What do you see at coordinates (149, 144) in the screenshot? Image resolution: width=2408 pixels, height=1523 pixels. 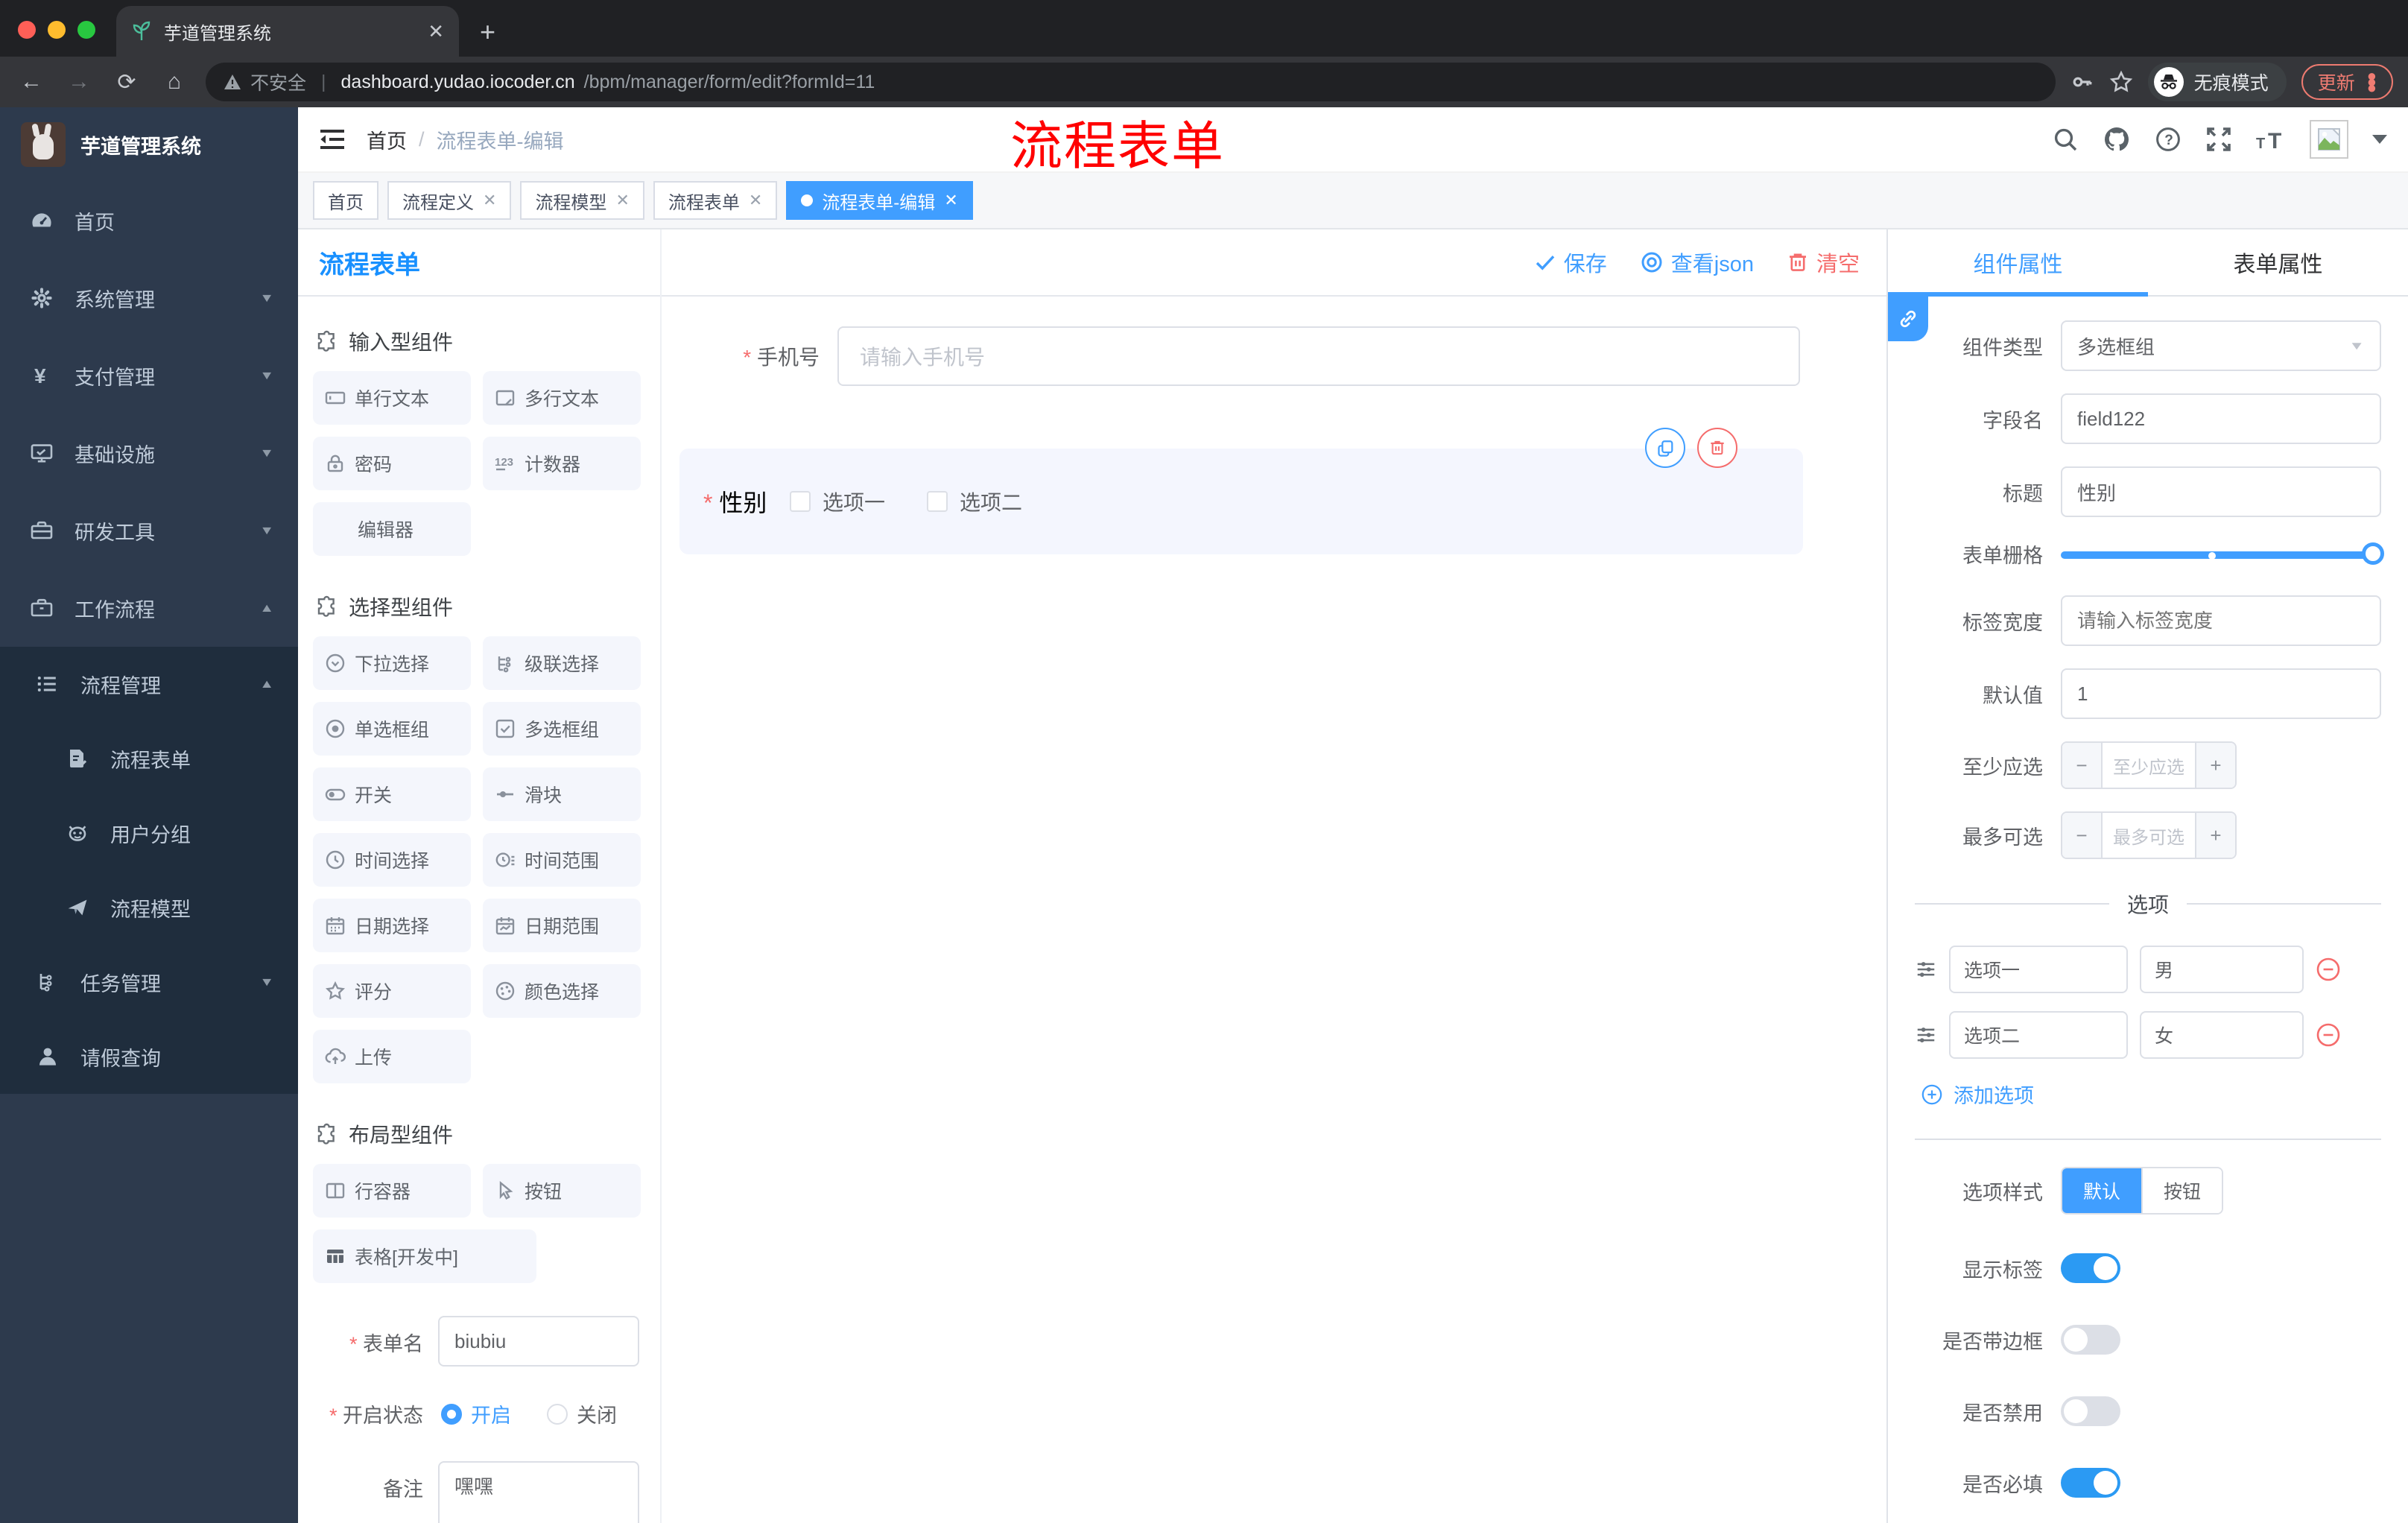 I see `app-logo: 芋道管理系统` at bounding box center [149, 144].